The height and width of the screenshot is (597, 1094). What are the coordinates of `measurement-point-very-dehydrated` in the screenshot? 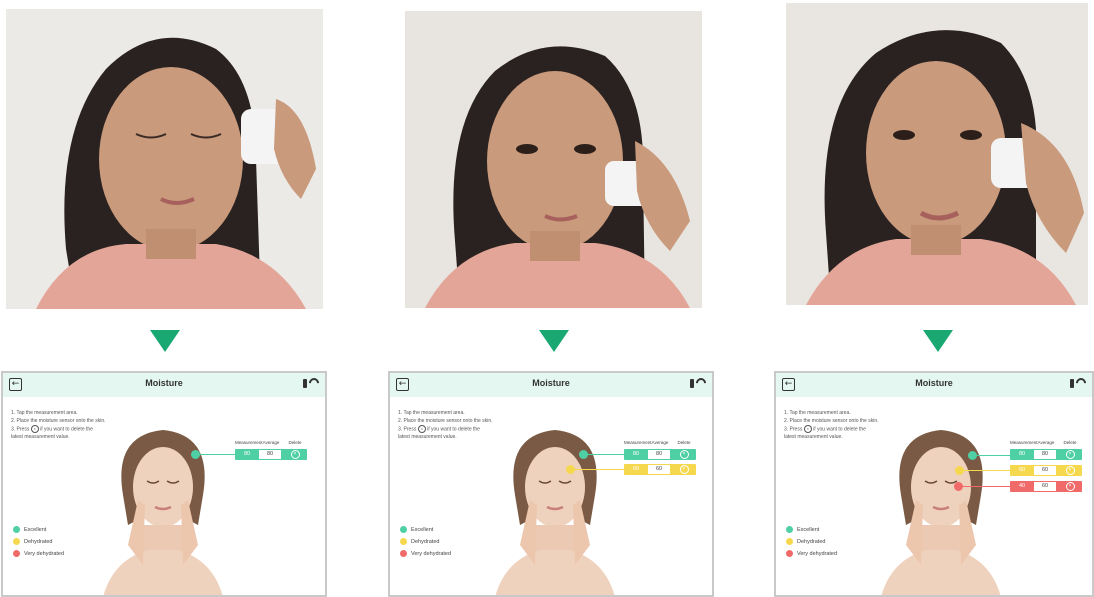 It's located at (958, 486).